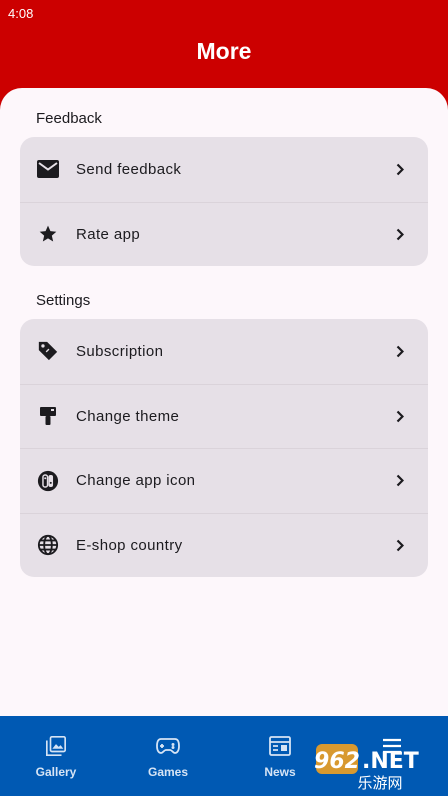  Describe the element at coordinates (280, 746) in the screenshot. I see `news-icon` at that location.